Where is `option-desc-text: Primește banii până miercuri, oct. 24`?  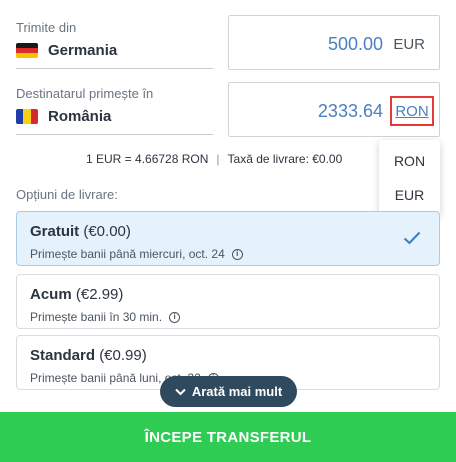 option-desc-text: Primește banii până miercuri, oct. 24 is located at coordinates (127, 254).